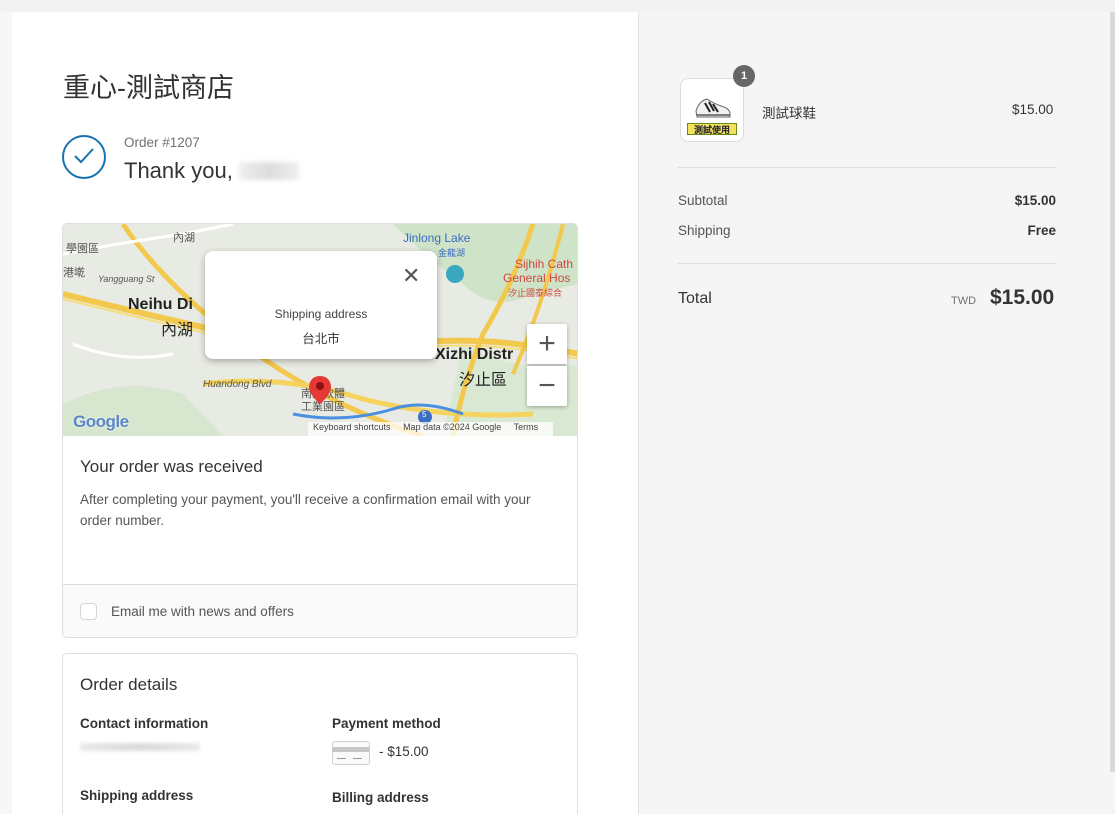 The height and width of the screenshot is (814, 1115). Describe the element at coordinates (386, 723) in the screenshot. I see `payment-method-heading: Payment method` at that location.